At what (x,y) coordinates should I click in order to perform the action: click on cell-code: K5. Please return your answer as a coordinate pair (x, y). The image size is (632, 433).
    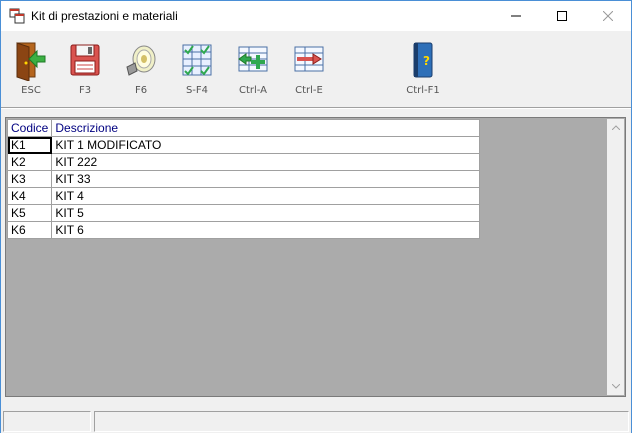
    Looking at the image, I should click on (29, 213).